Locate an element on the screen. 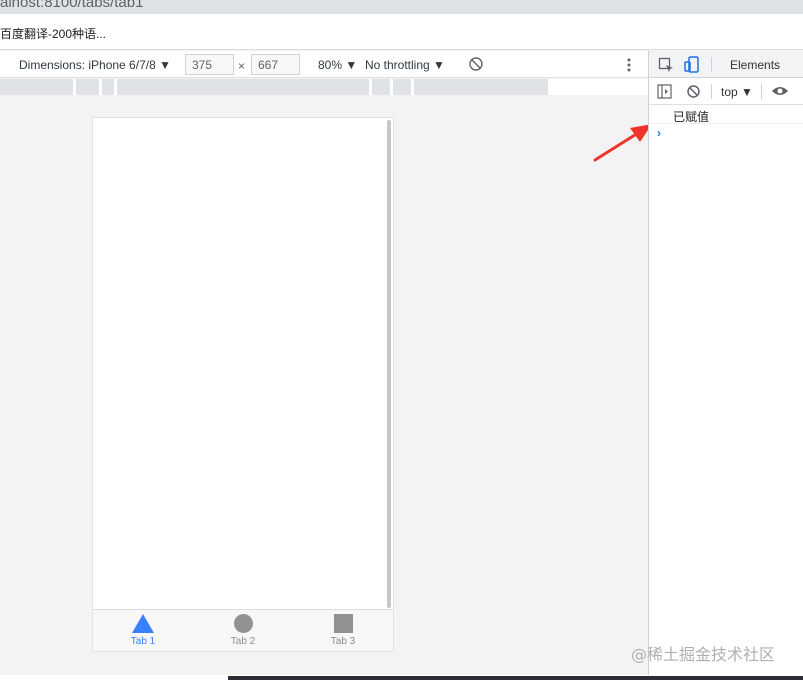 The height and width of the screenshot is (680, 803). devtools-tab-strip: Elements is located at coordinates (726, 64).